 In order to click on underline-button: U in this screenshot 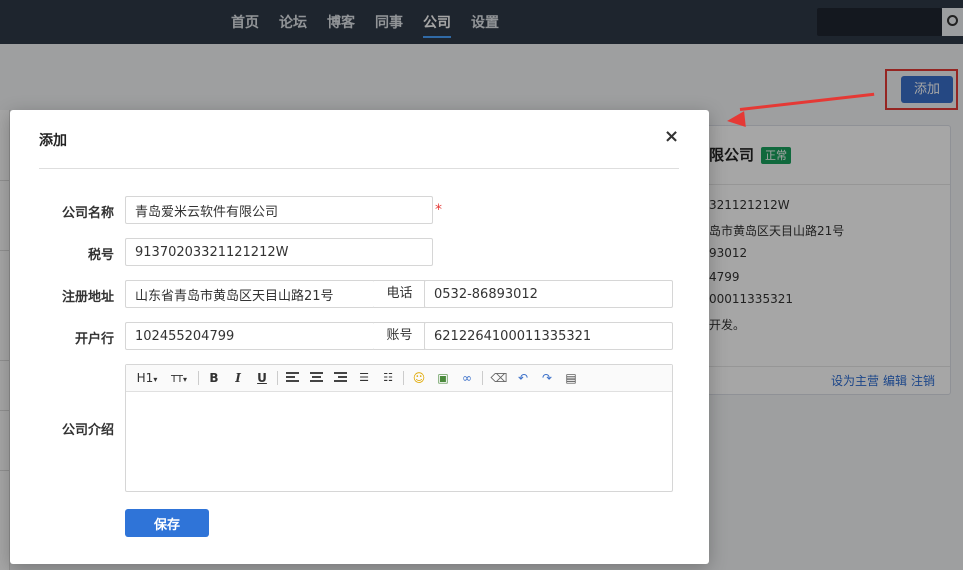, I will do `click(262, 378)`.